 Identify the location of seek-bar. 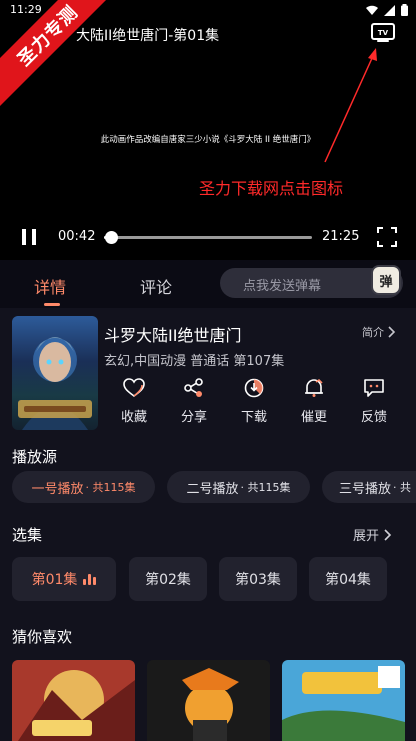
(208, 237).